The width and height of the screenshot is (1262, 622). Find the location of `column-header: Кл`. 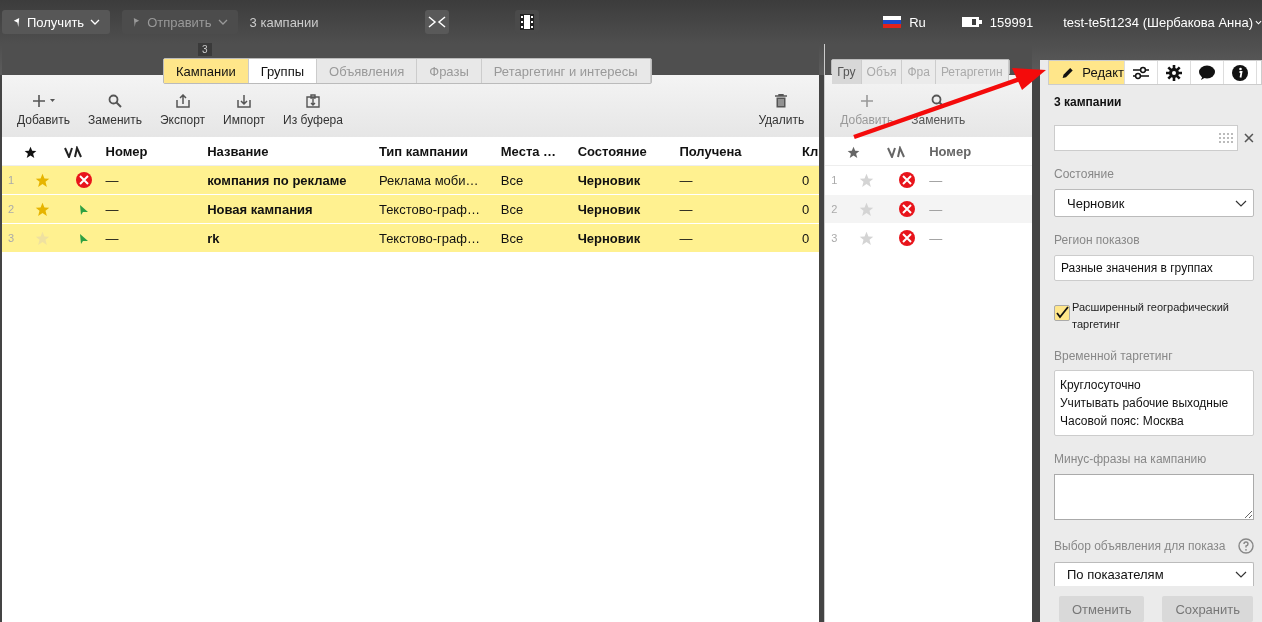

column-header: Кл is located at coordinates (810, 151).